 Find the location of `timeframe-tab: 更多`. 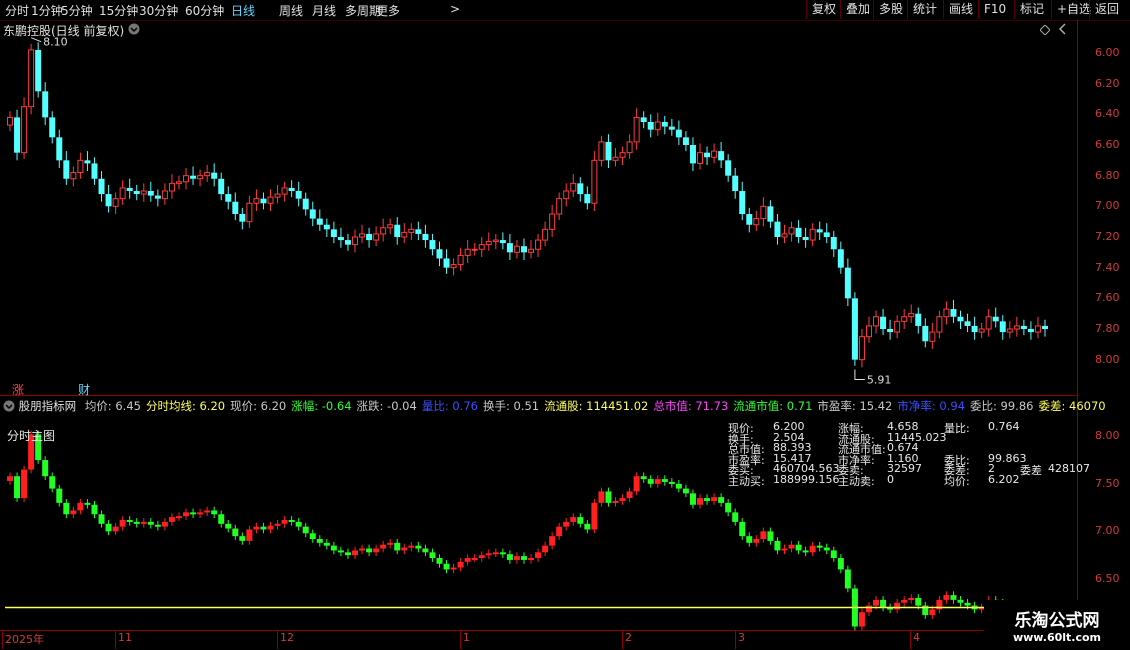

timeframe-tab: 更多 is located at coordinates (388, 10).